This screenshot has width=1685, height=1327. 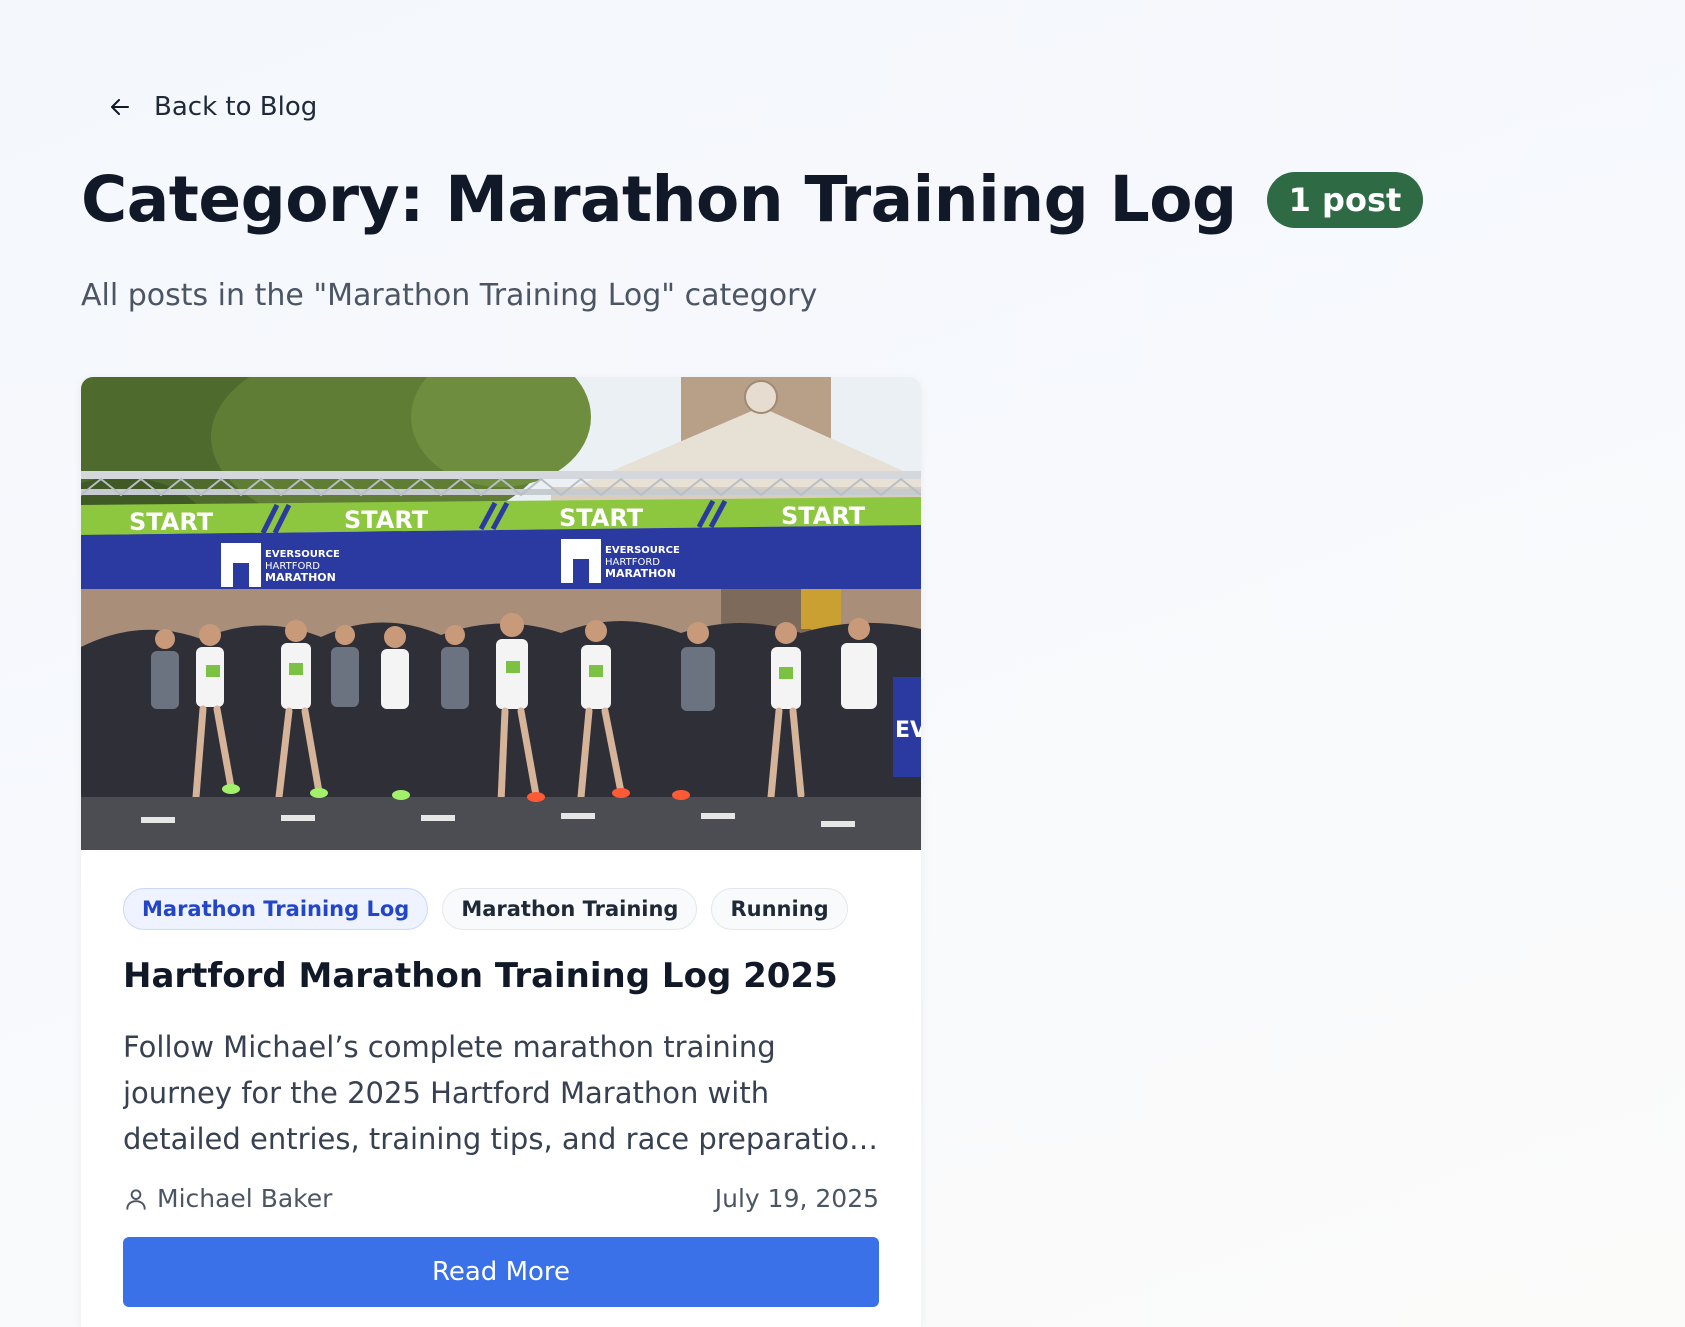 What do you see at coordinates (659, 199) in the screenshot?
I see `page-title: Category: Marathon Training Log` at bounding box center [659, 199].